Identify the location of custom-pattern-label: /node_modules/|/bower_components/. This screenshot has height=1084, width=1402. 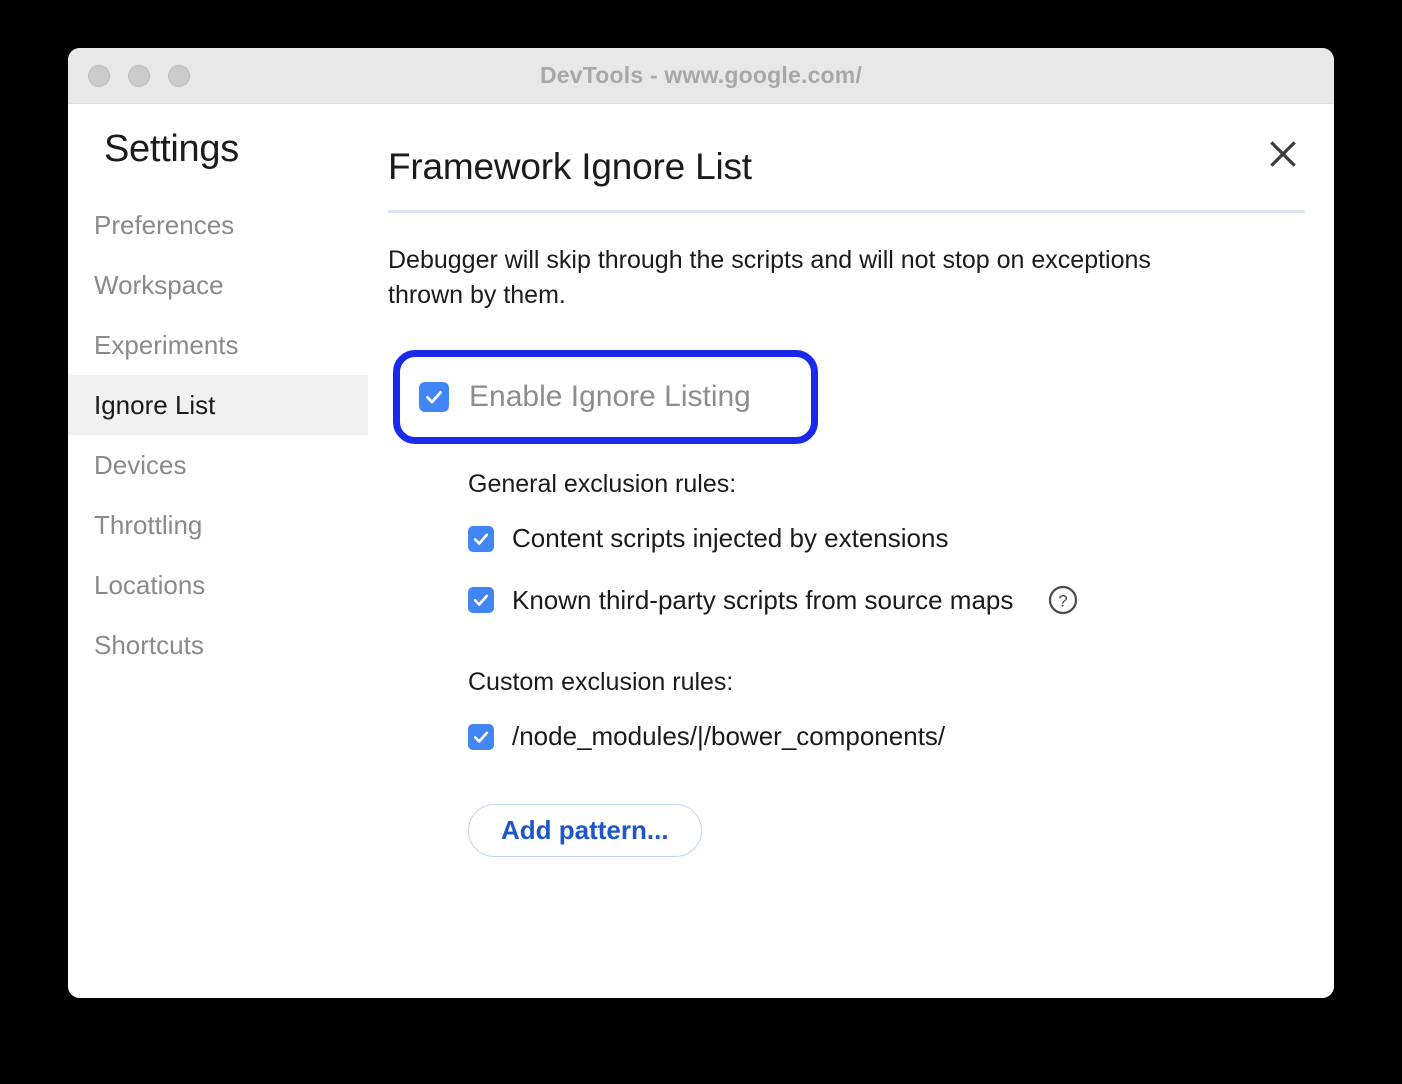
(729, 736).